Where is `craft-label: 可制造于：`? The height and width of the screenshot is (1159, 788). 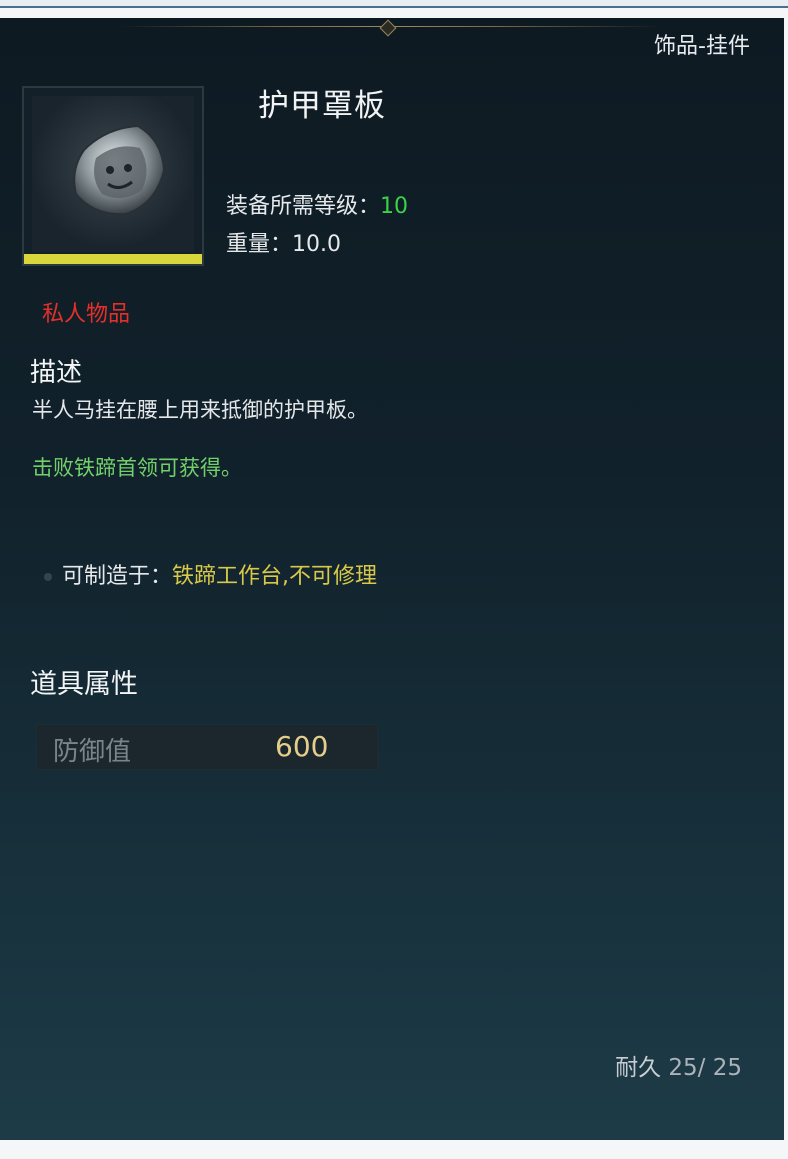 craft-label: 可制造于： is located at coordinates (117, 576).